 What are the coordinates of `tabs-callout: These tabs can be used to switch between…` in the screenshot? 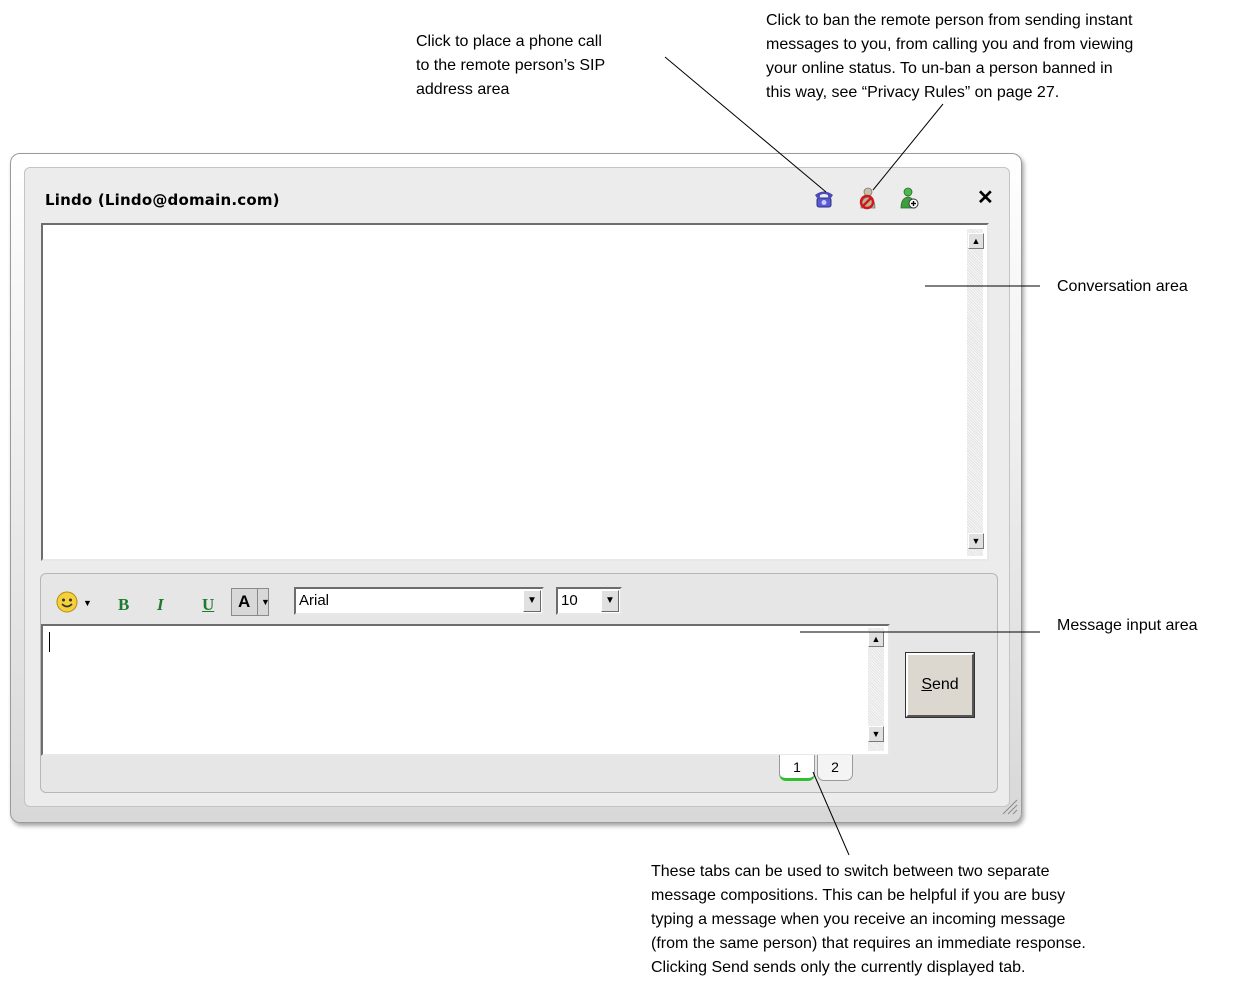 It's located at (868, 919).